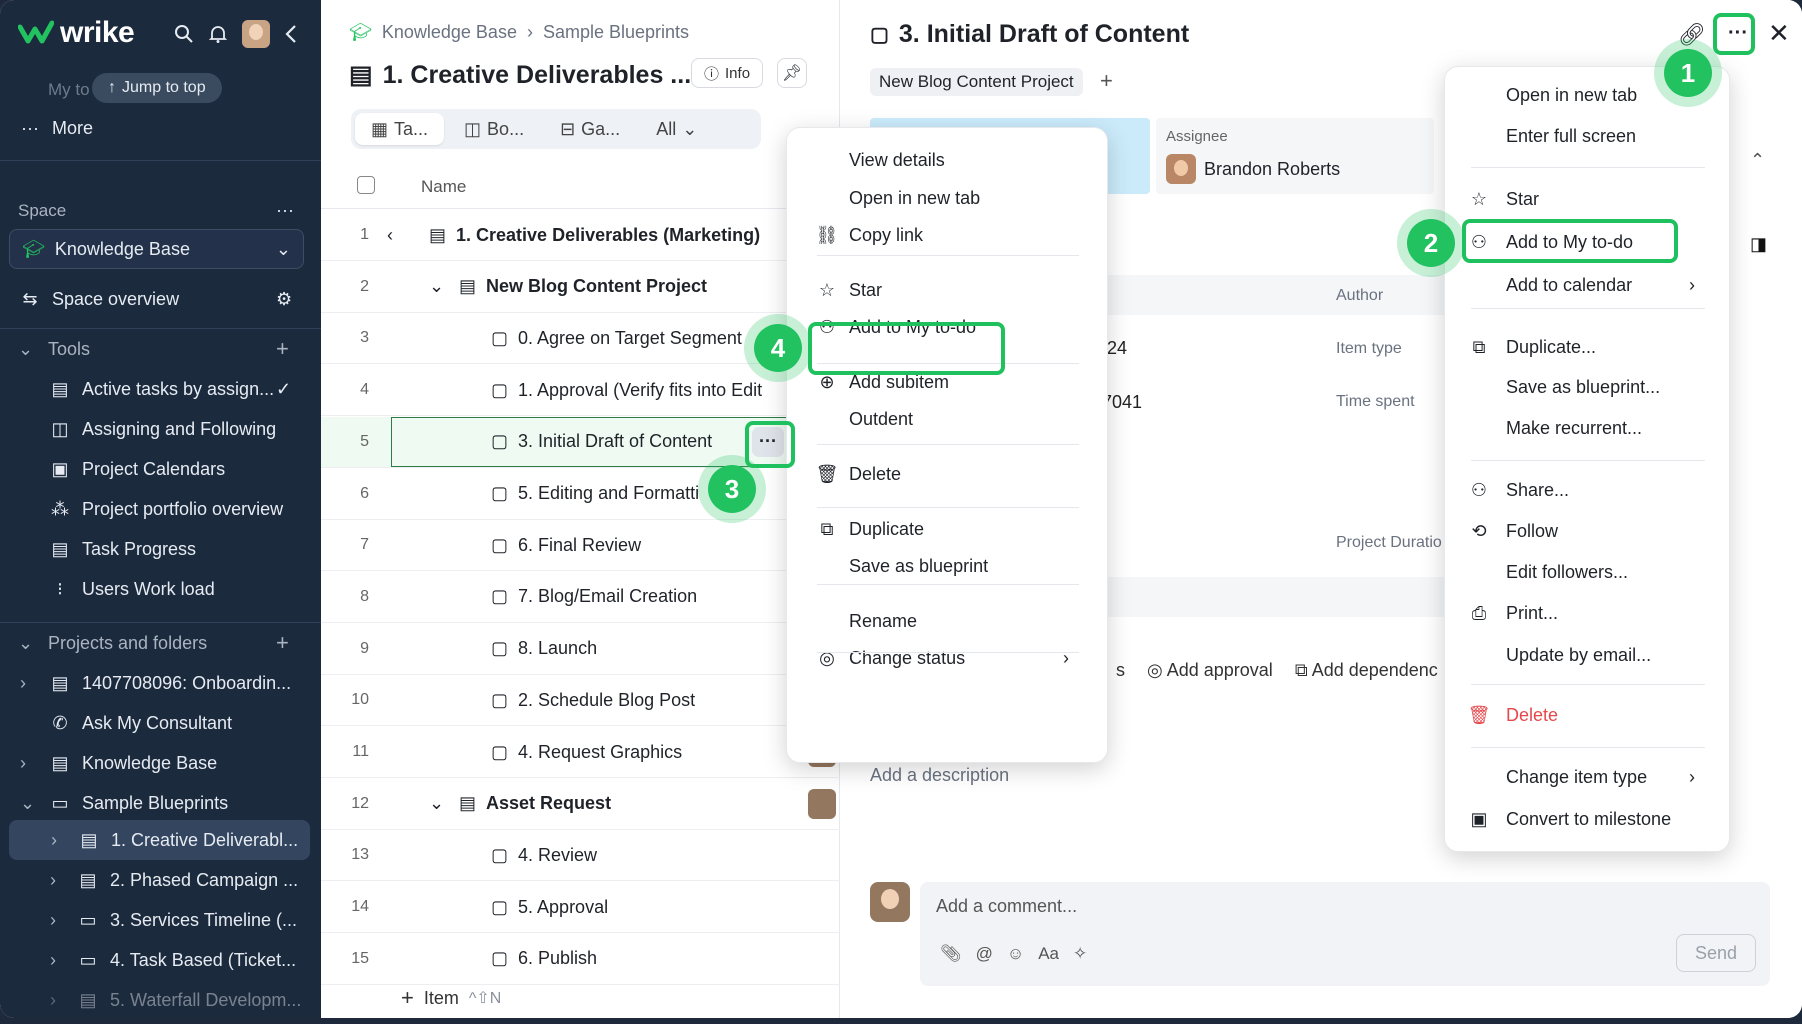  Describe the element at coordinates (165, 803) in the screenshot. I see `sidebar-project-item: ⌄ ▭ Sample Blueprints` at that location.